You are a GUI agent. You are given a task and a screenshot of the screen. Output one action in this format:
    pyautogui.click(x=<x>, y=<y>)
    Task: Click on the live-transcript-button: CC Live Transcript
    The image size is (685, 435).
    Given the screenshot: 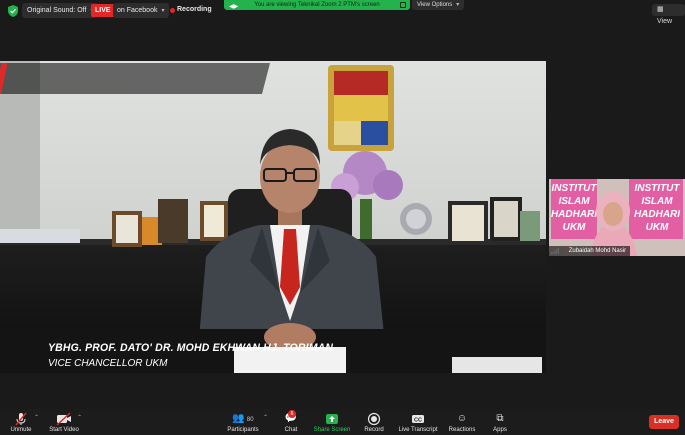 What is the action you would take?
    pyautogui.click(x=418, y=422)
    